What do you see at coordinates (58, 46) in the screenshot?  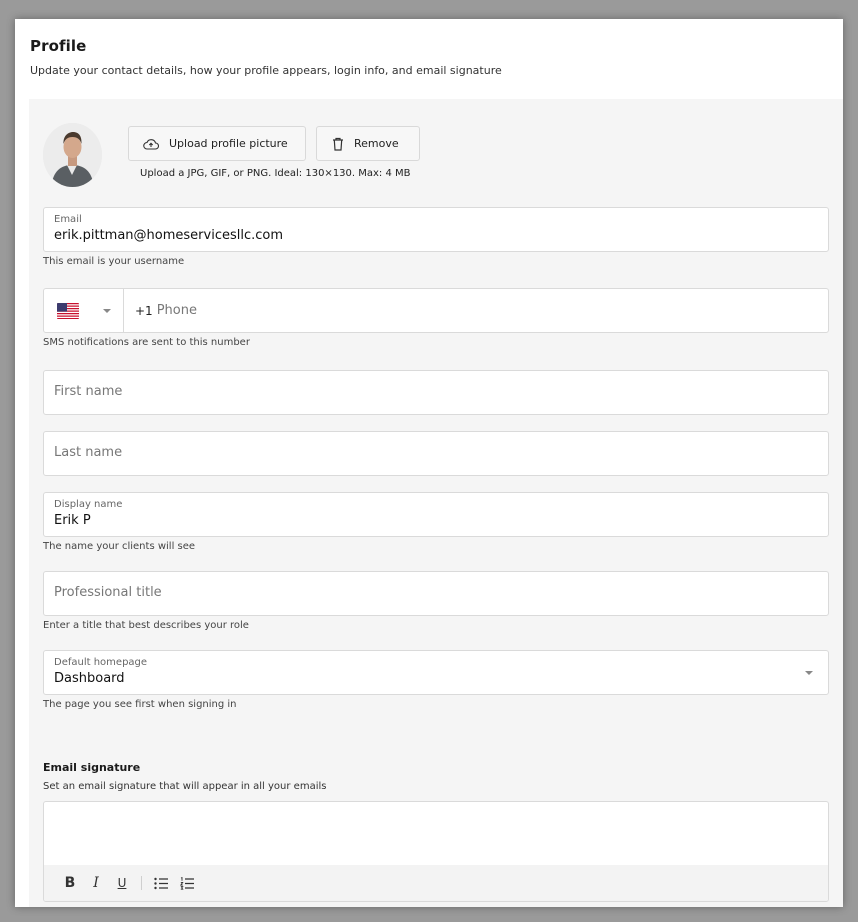 I see `page-title: Profile` at bounding box center [58, 46].